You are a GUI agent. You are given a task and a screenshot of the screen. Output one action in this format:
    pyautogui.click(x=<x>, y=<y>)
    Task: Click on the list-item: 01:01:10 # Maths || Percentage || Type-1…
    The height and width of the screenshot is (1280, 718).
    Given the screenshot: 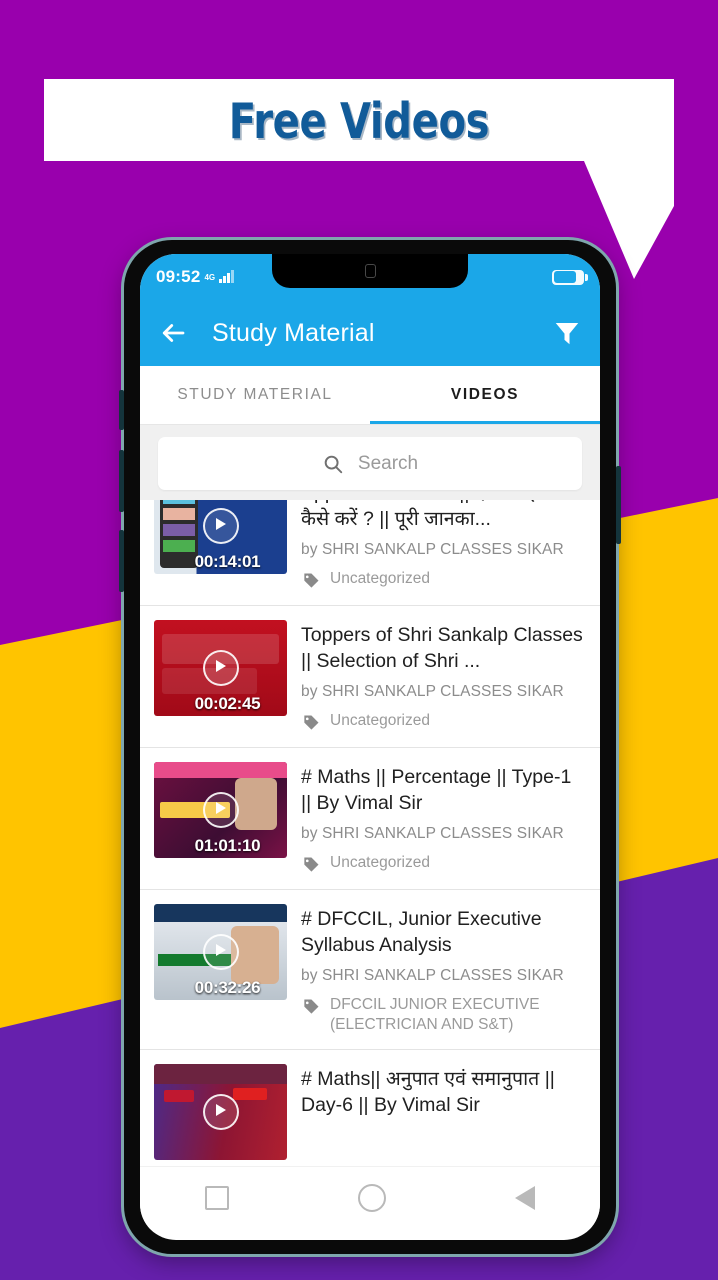 What is the action you would take?
    pyautogui.click(x=370, y=819)
    